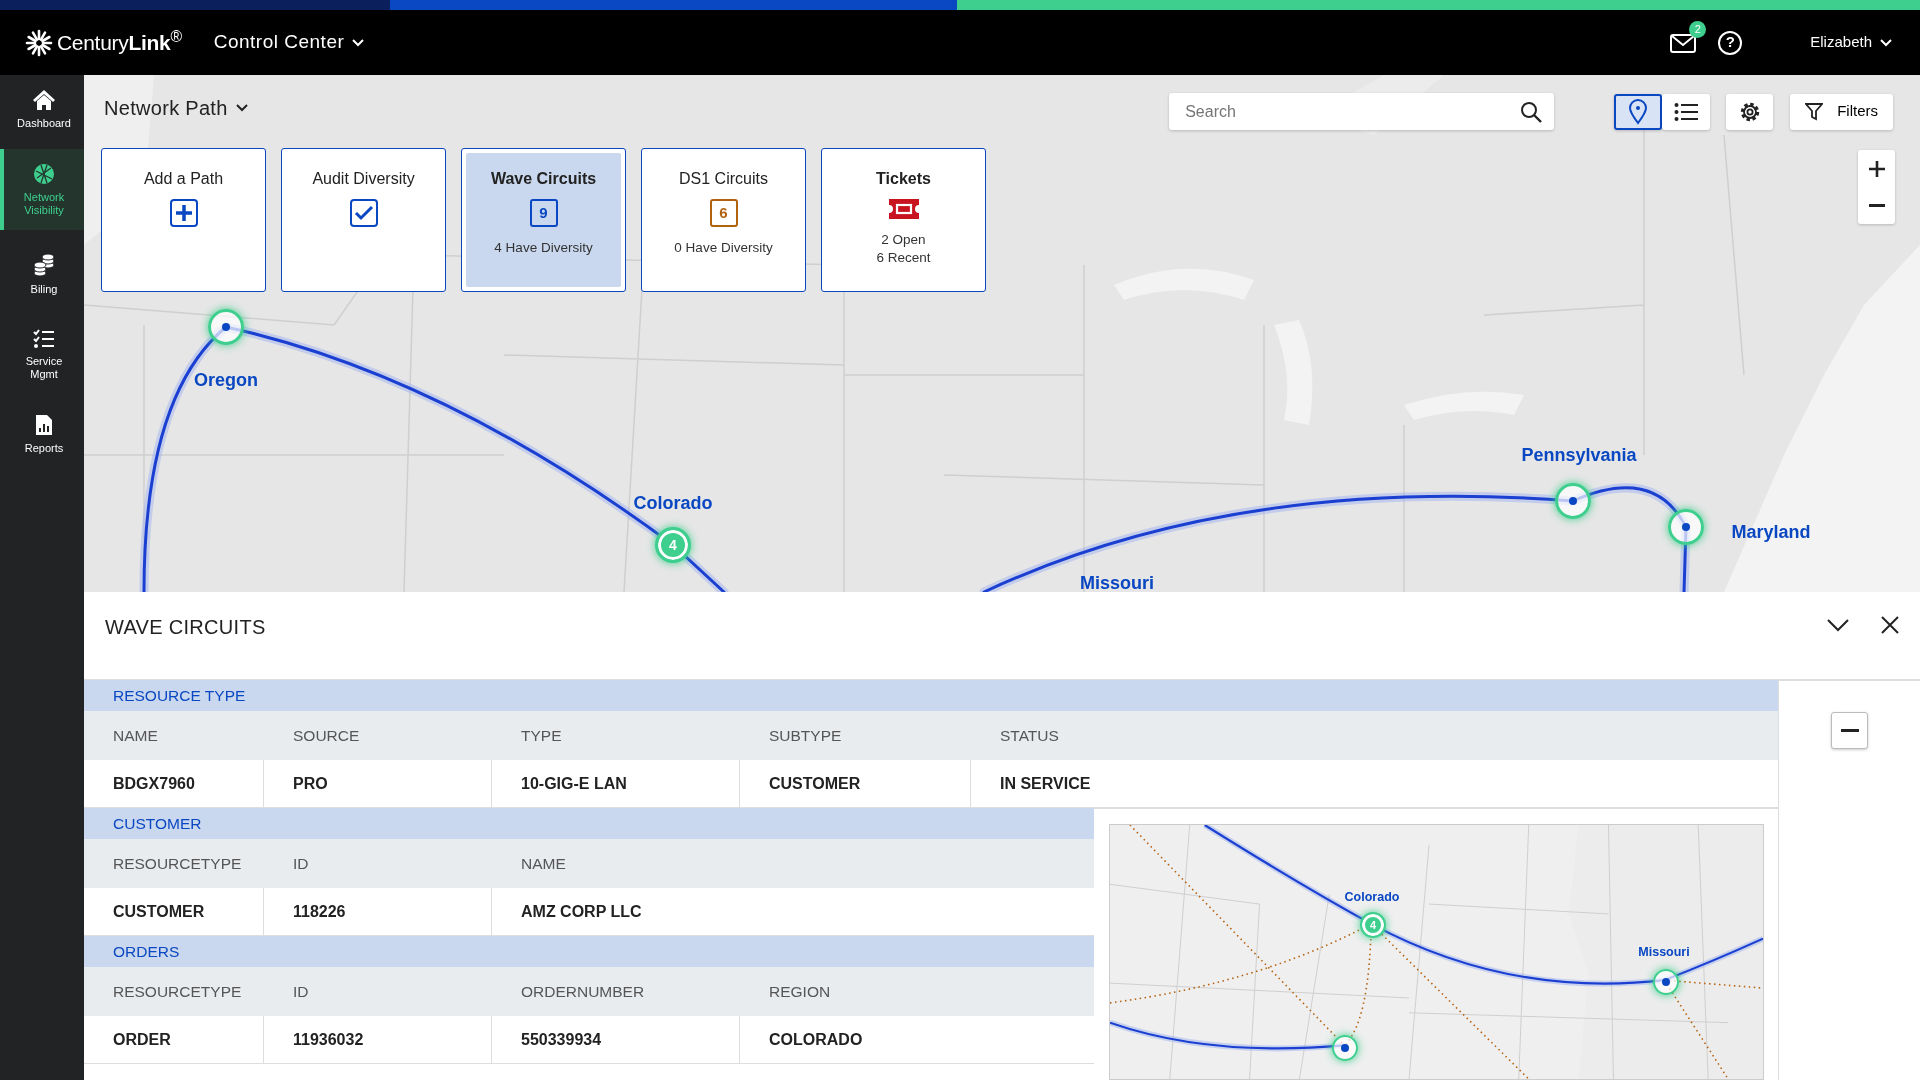 This screenshot has width=1920, height=1080. Describe the element at coordinates (903, 220) in the screenshot. I see `summary-tile: Tickets 2 Open 6 Recent` at that location.